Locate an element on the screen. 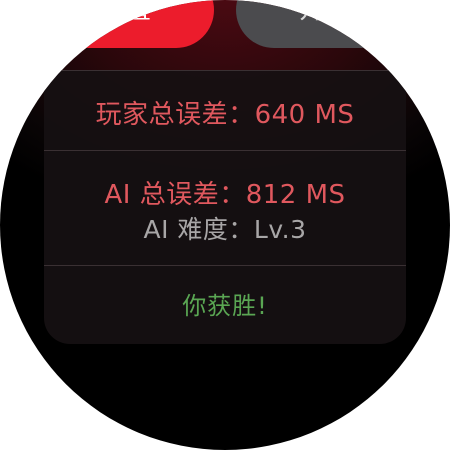  start-button-label: 开始 is located at coordinates (324, 12).